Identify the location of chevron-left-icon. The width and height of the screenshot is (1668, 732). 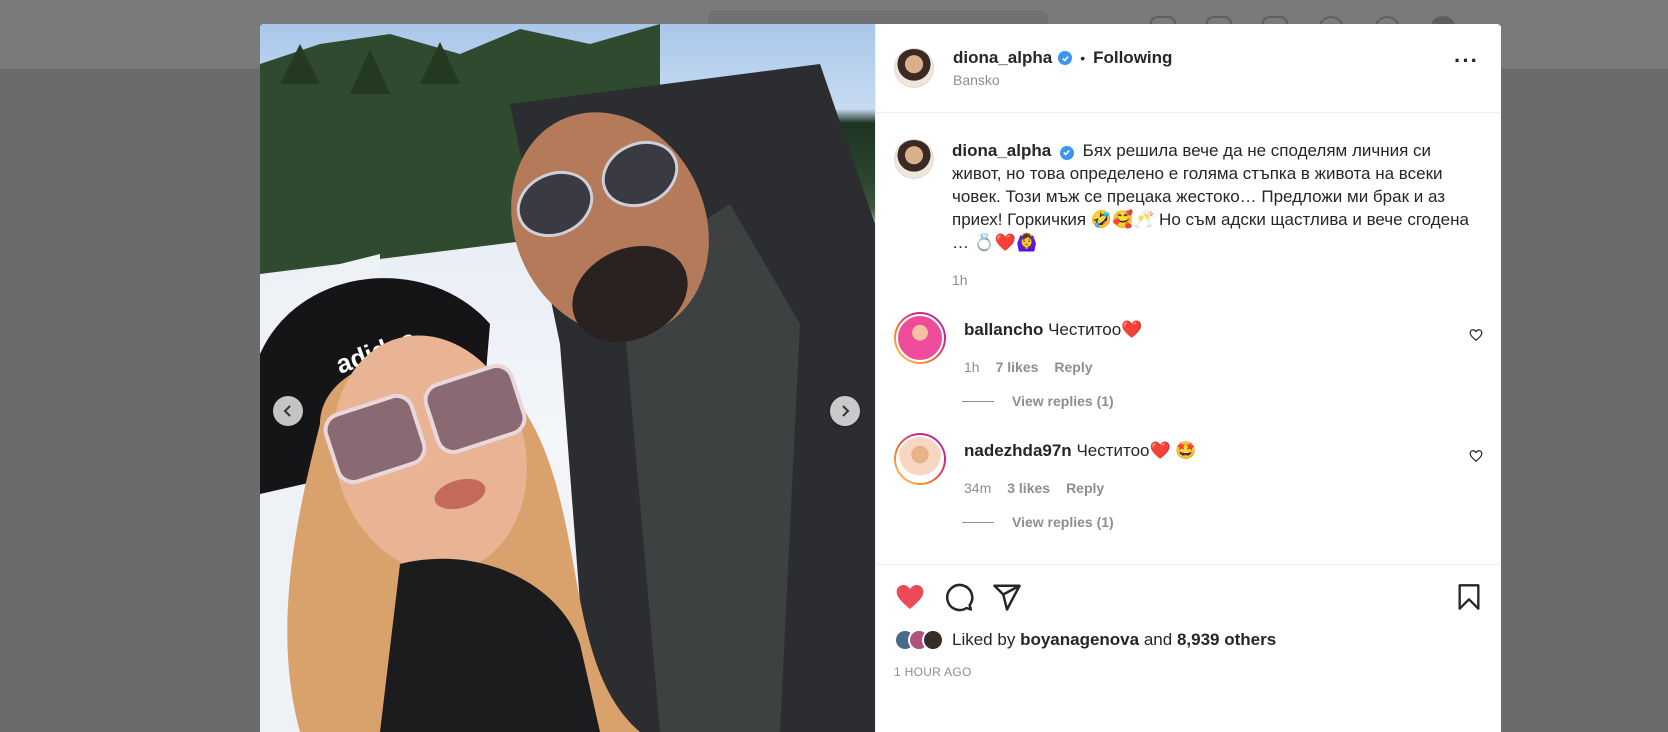
(287, 411).